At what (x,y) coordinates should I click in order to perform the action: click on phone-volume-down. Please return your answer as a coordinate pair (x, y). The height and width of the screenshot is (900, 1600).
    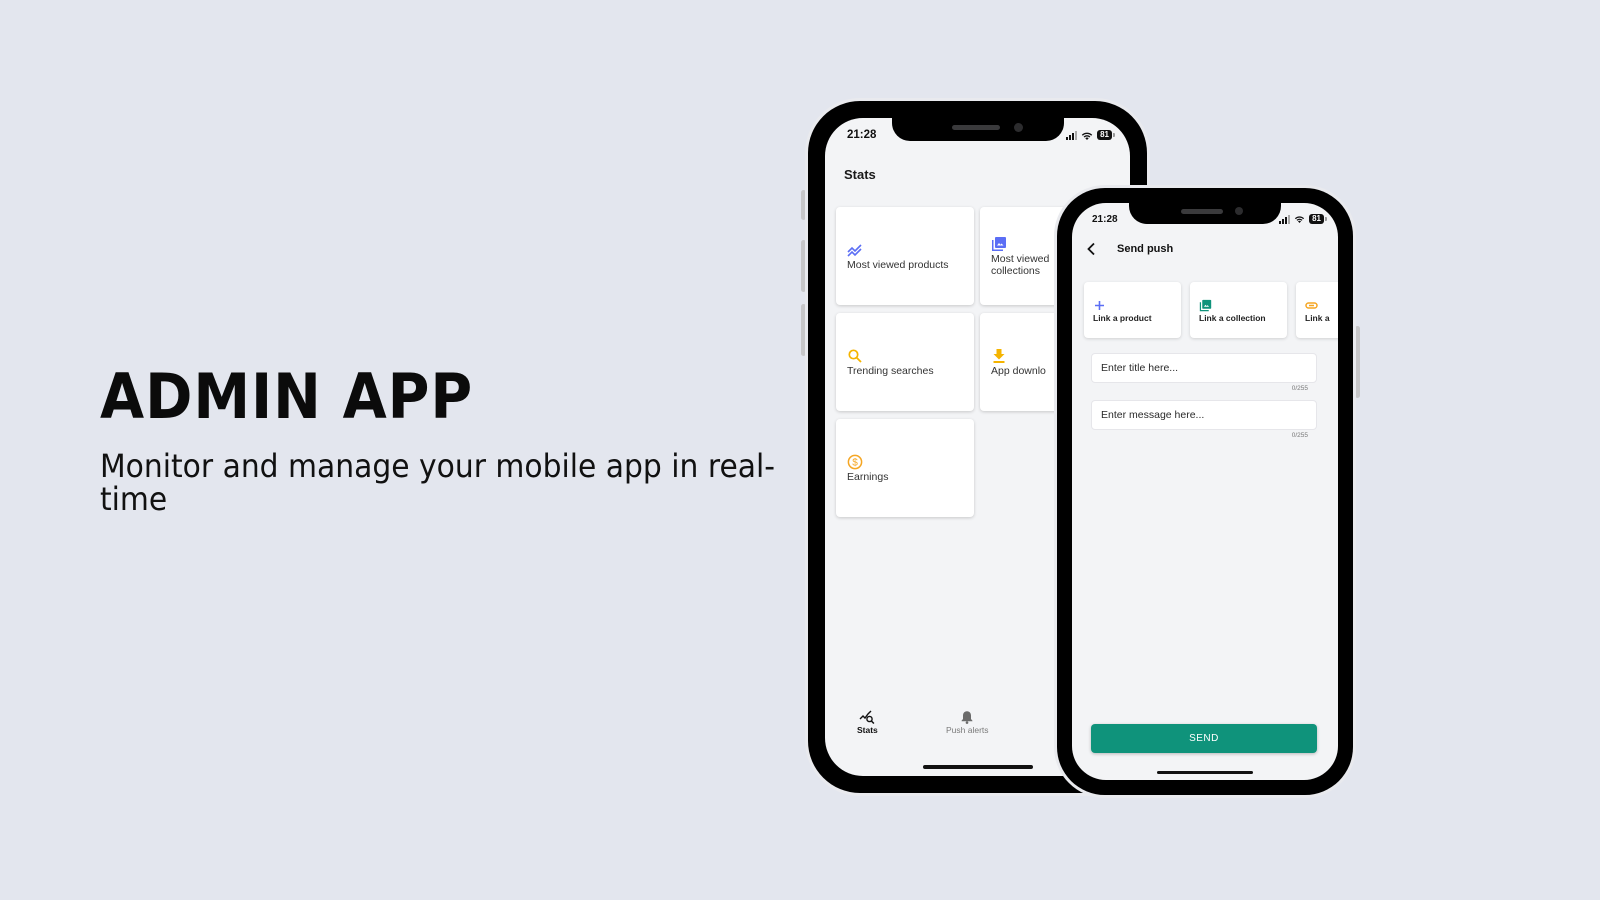
    Looking at the image, I should click on (803, 330).